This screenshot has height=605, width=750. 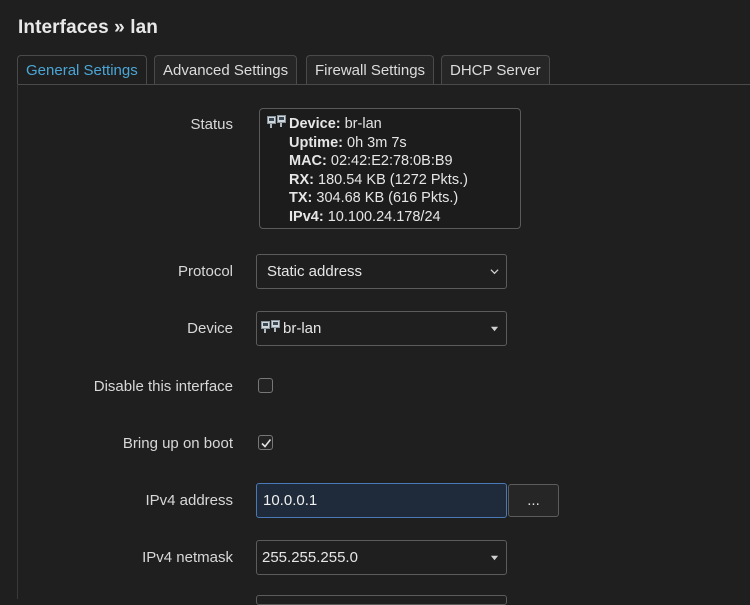 What do you see at coordinates (383, 84) in the screenshot?
I see `tab-divider` at bounding box center [383, 84].